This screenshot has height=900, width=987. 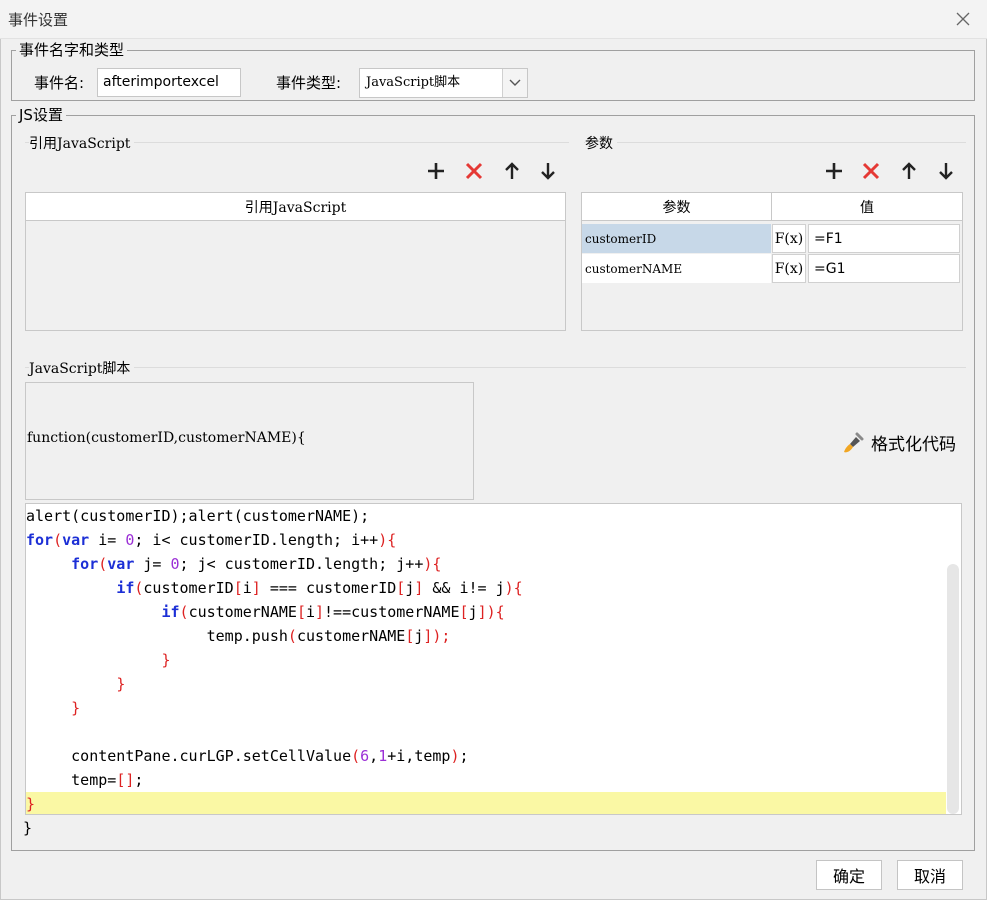 I want to click on code-line: temp=[];, so click(x=85, y=780).